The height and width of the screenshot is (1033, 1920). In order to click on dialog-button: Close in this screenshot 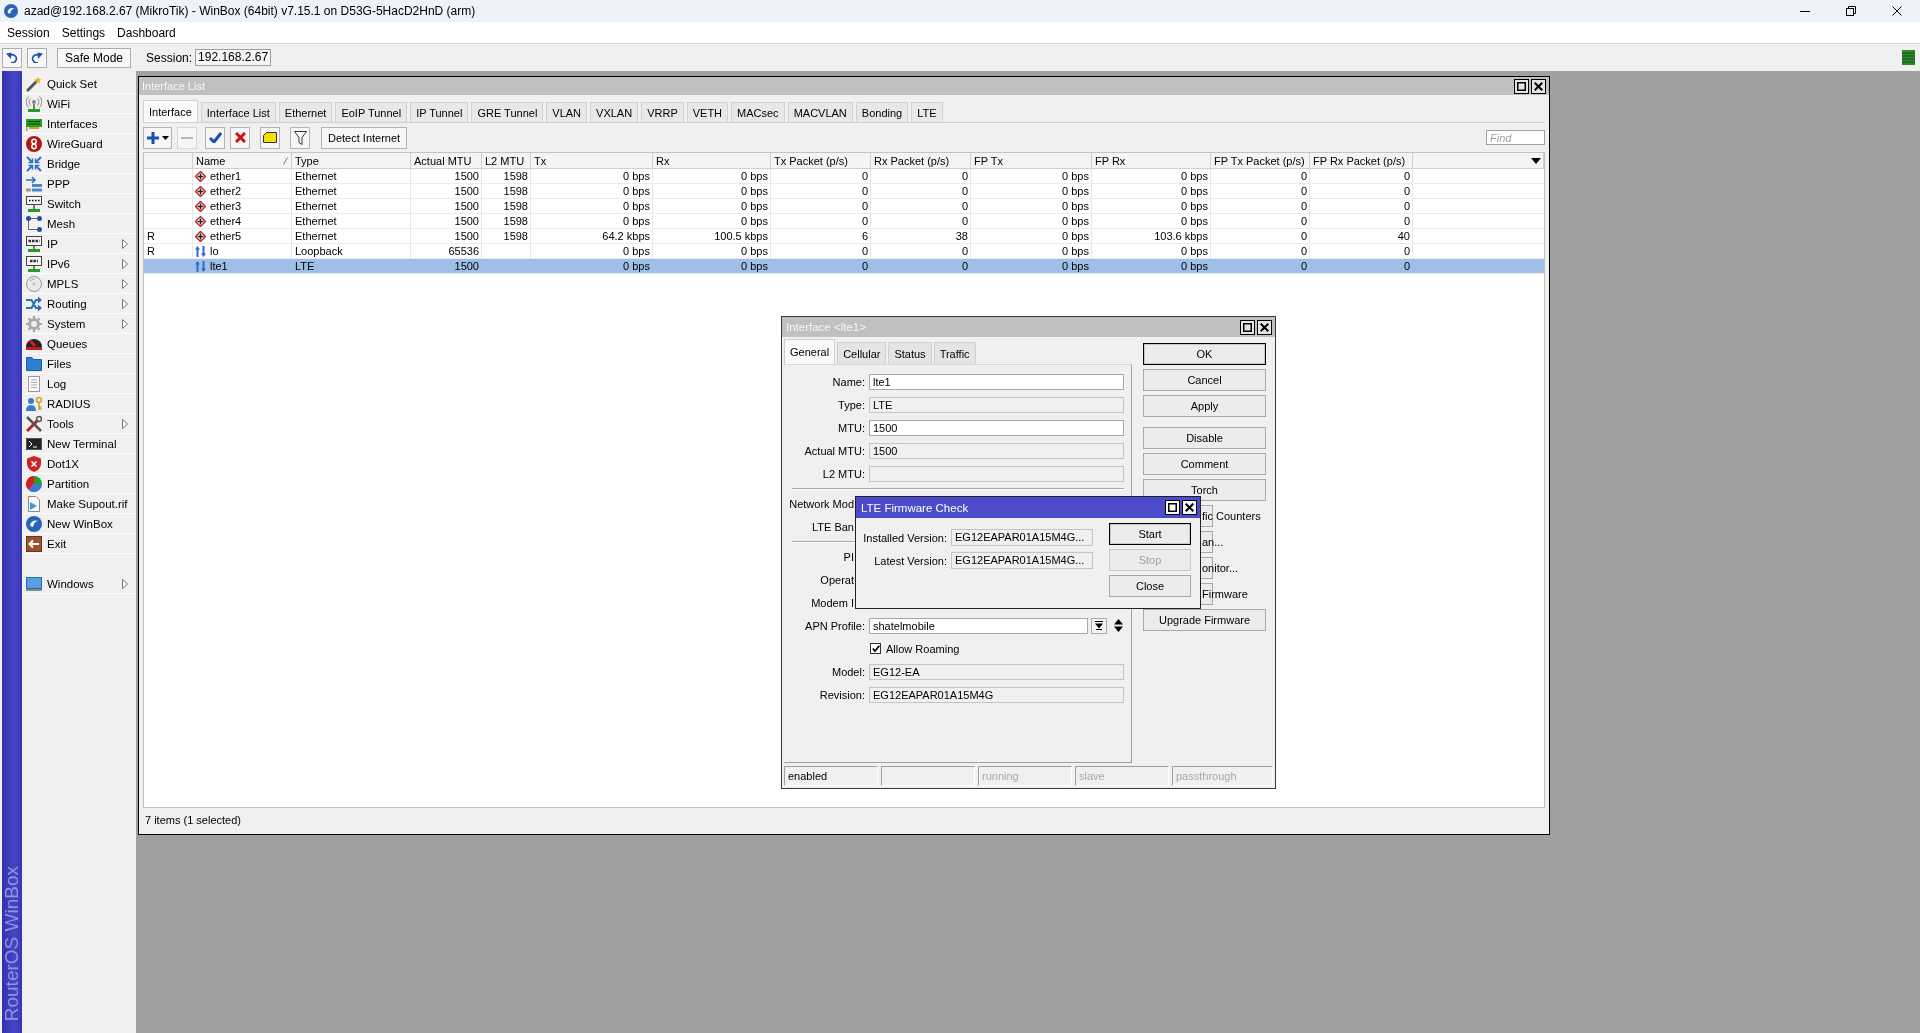, I will do `click(1150, 586)`.